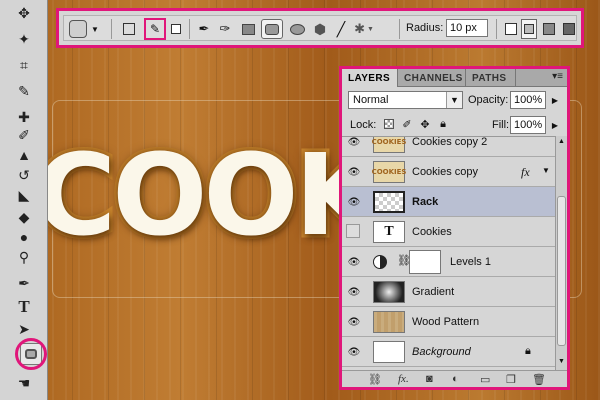 This screenshot has width=600, height=400. What do you see at coordinates (448, 172) in the screenshot?
I see `layer-row-cookies-copy: 👁︎ COOKIES Cookies copy fx ▼` at bounding box center [448, 172].